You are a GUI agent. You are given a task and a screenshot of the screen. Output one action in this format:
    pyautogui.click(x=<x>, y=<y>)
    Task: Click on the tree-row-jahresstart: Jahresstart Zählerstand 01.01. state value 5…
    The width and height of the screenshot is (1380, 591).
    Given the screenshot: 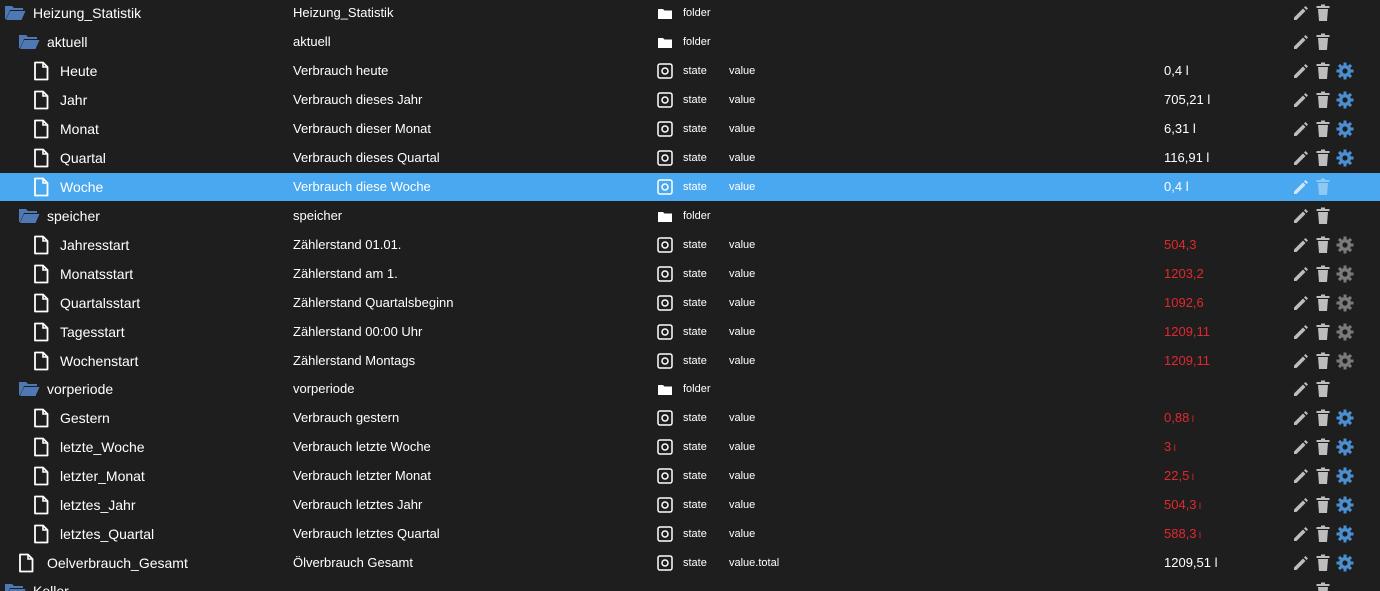 What is the action you would take?
    pyautogui.click(x=690, y=245)
    